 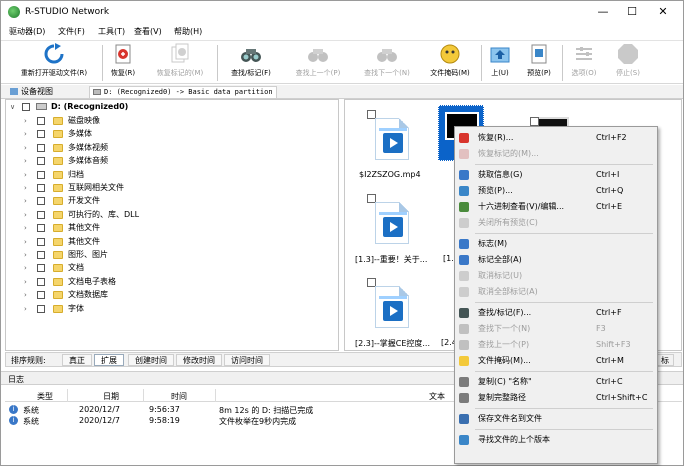 I want to click on log-text: 8m 12s 的 D: 扫描已完成, so click(x=266, y=410).